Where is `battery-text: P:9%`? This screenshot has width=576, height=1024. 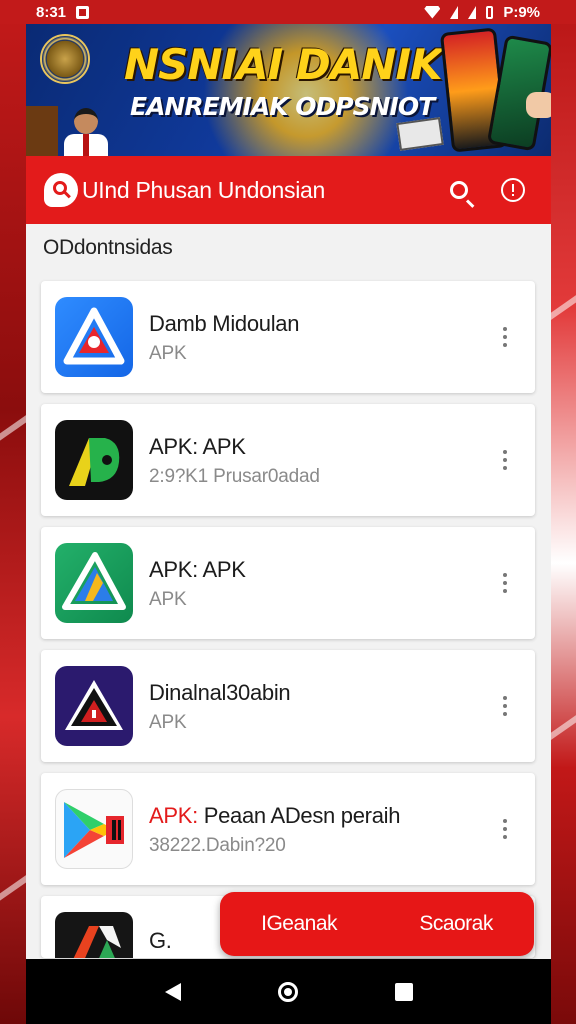 battery-text: P:9% is located at coordinates (521, 12).